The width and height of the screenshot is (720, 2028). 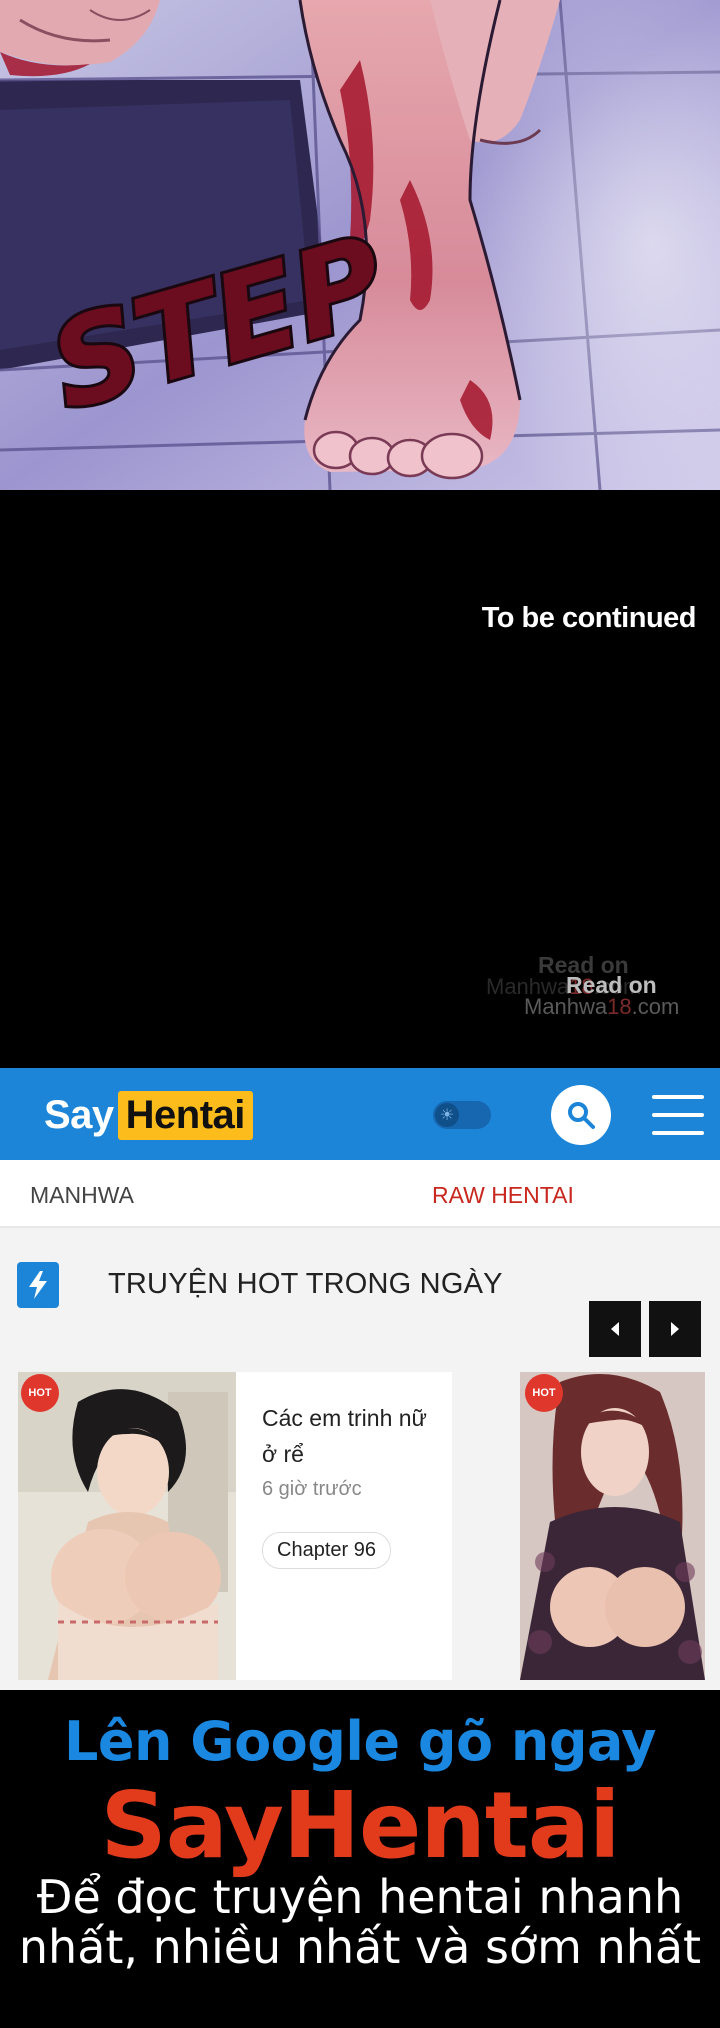 I want to click on section-title: TRUYỆN HOT TRONG NGÀY, so click(x=305, y=1284).